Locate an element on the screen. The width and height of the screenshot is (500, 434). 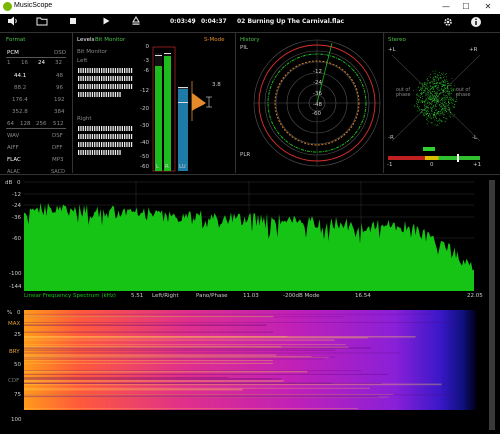
scale-40: -40 is located at coordinates (144, 143).